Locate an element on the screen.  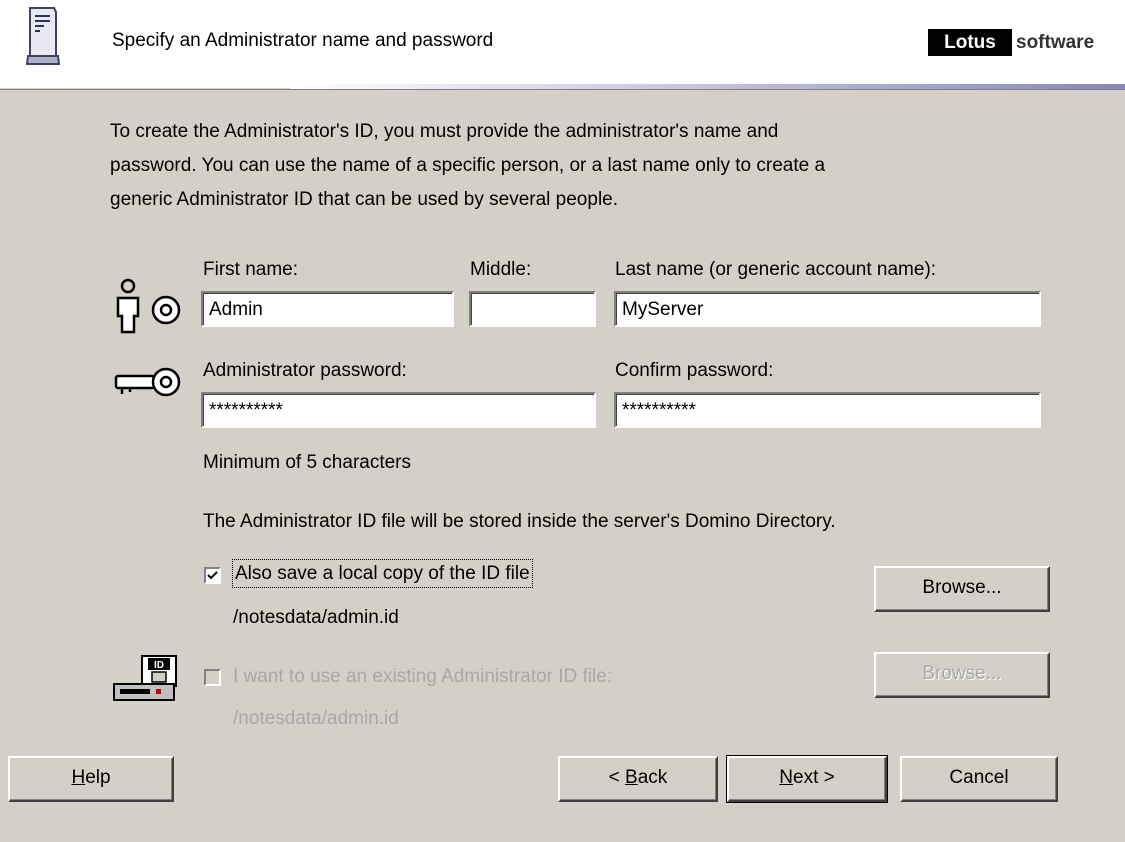
help-mnemonic: H is located at coordinates (78, 777).